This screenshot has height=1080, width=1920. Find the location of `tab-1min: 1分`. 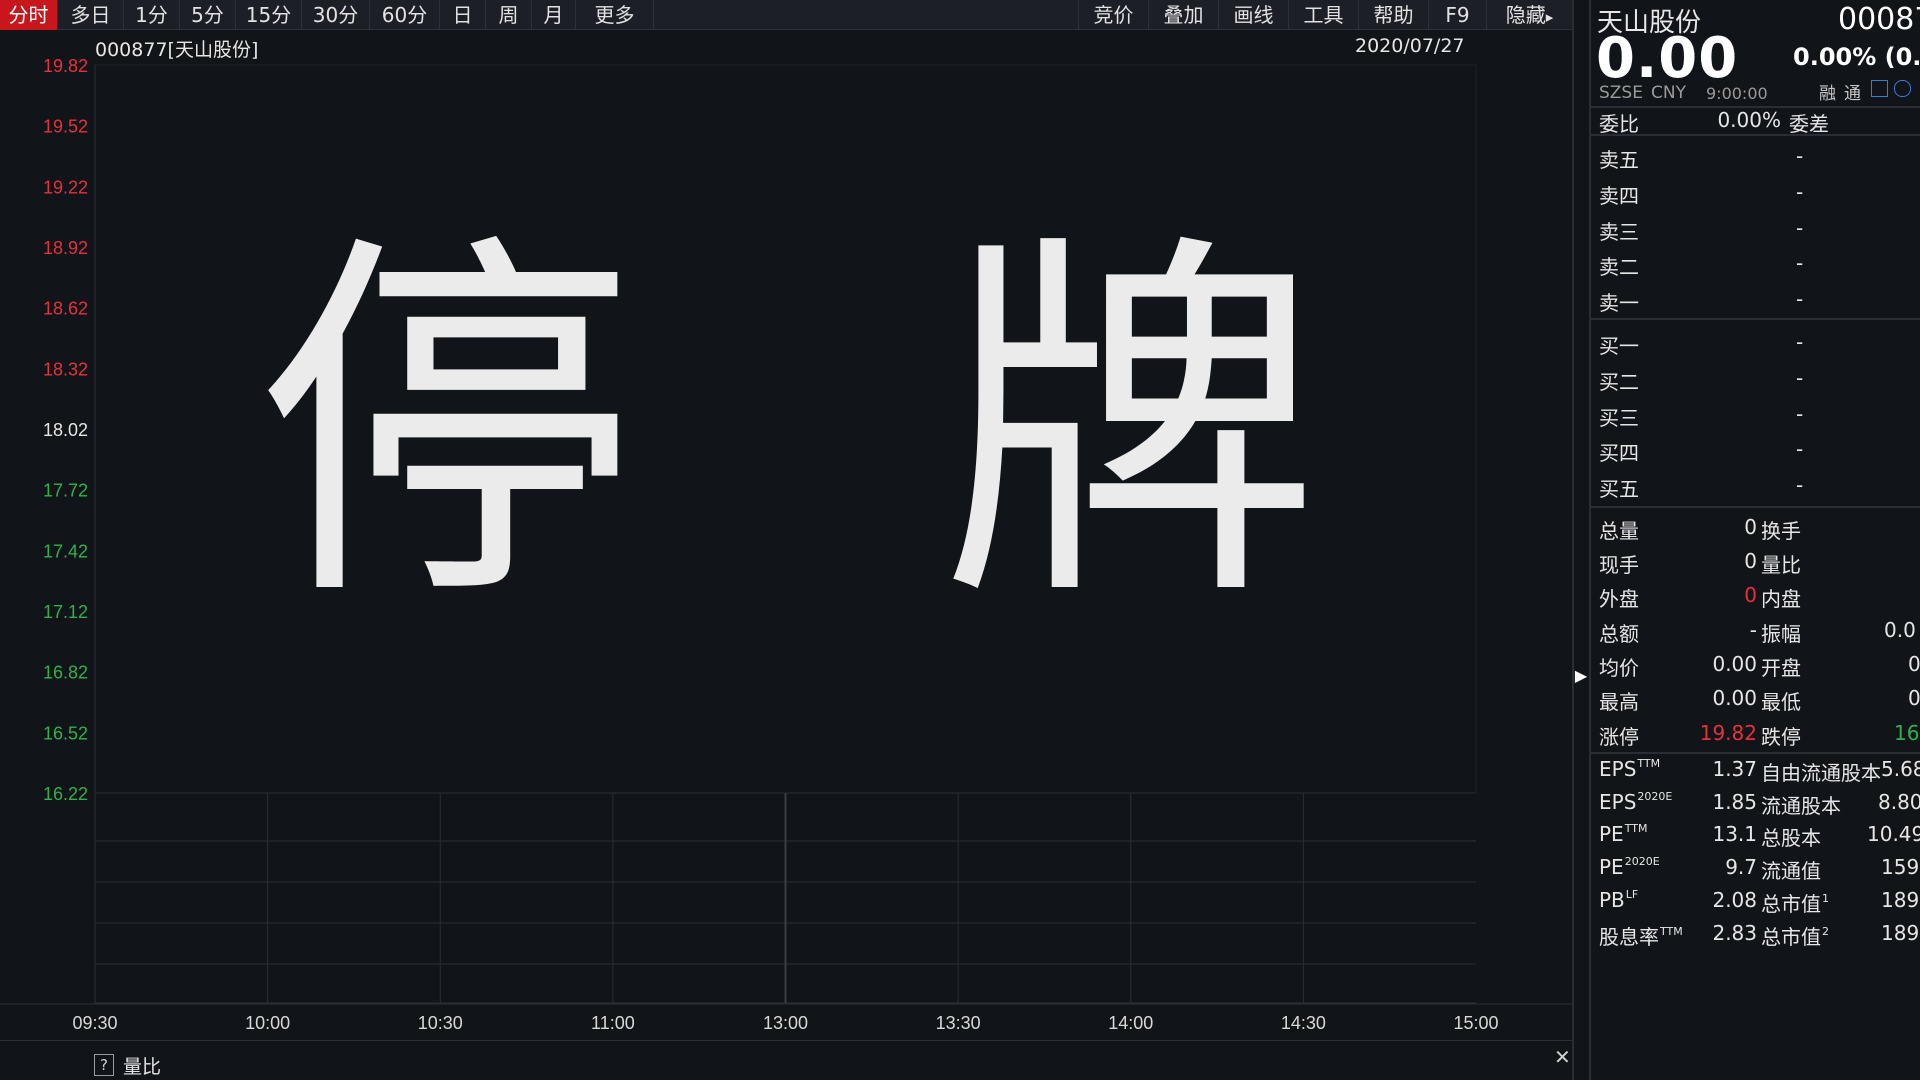

tab-1min: 1分 is located at coordinates (152, 15).